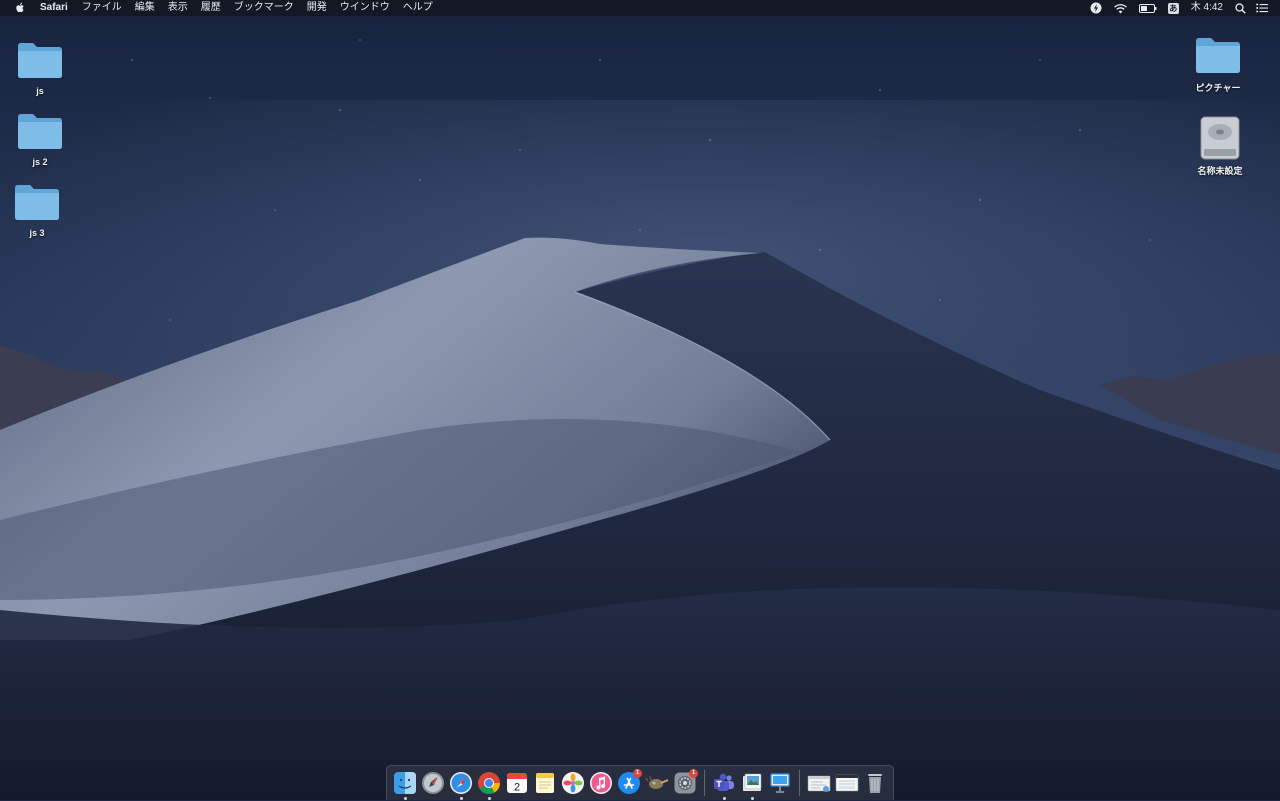  I want to click on dock-item-safari, so click(461, 783).